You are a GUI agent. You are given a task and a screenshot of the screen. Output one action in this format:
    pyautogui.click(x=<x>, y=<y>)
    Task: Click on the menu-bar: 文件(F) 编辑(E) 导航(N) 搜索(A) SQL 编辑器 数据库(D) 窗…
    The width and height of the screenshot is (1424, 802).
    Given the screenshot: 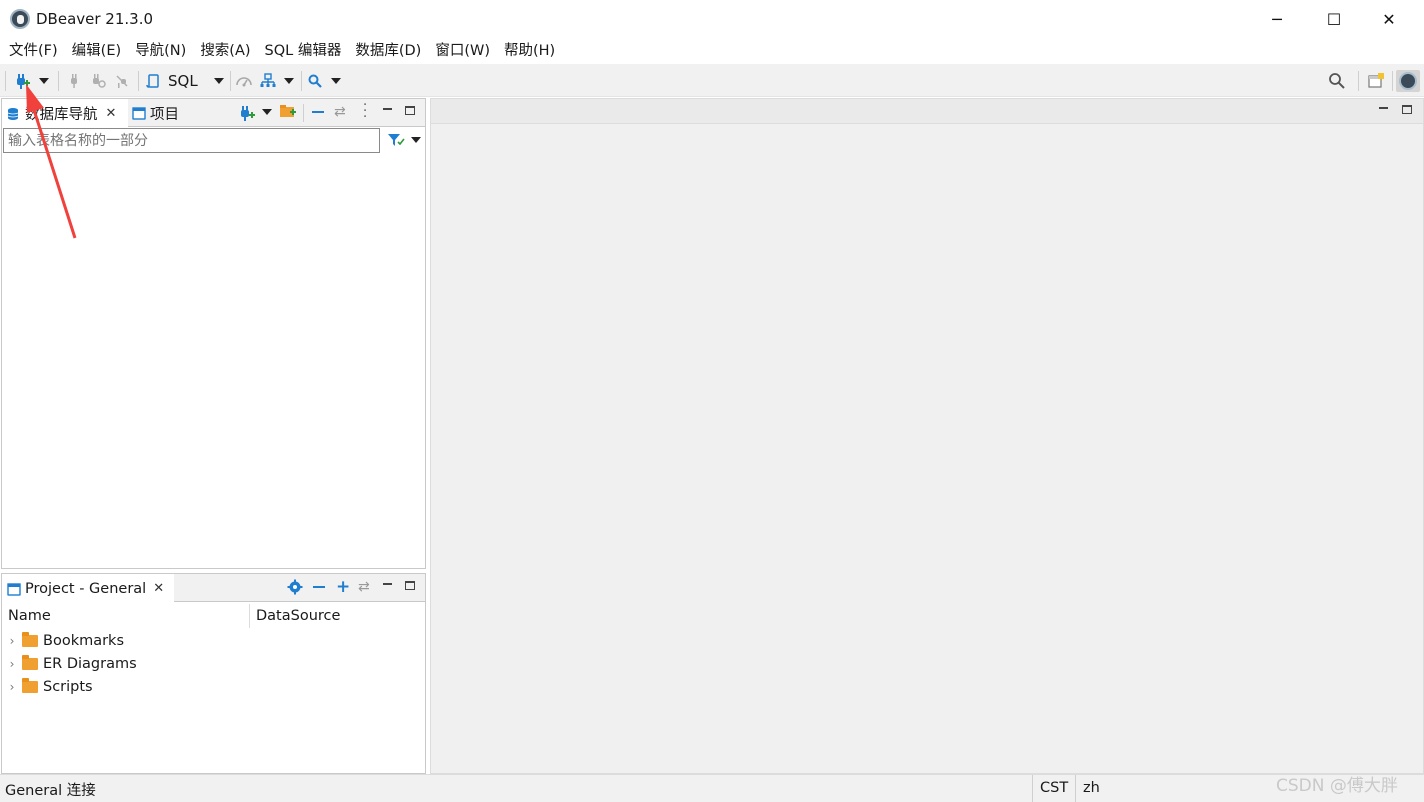 What is the action you would take?
    pyautogui.click(x=712, y=51)
    